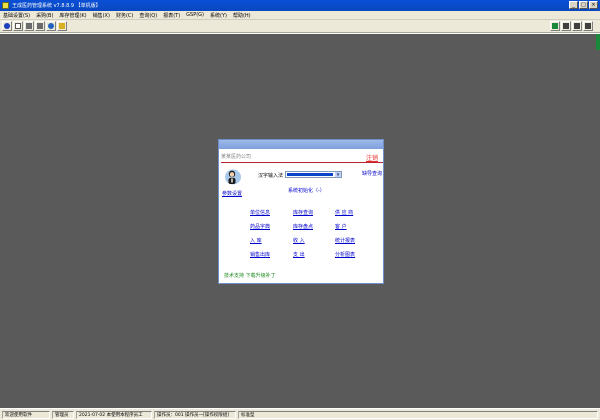  I want to click on app-icon, so click(5, 5).